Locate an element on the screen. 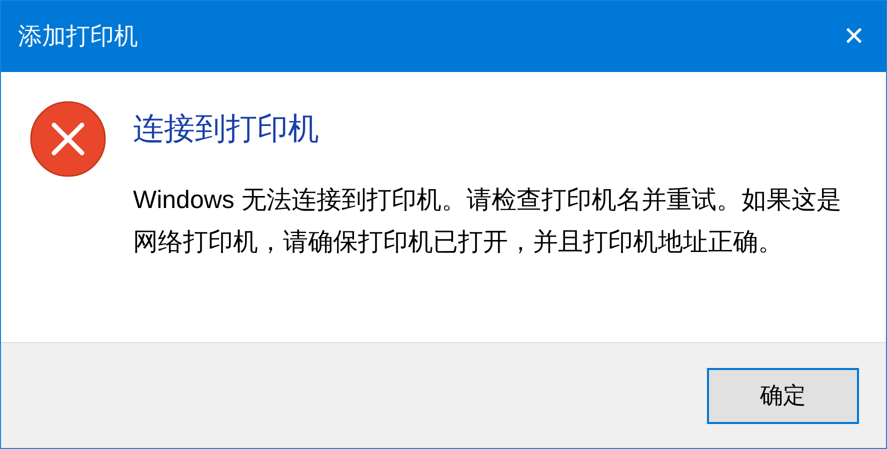 This screenshot has width=887, height=449. error-message: Windows 无法连接到打印机。请检查打印机名并重试。如果这是网络打印机，请确保打印机已打开，并且打印机地址正确。 is located at coordinates (487, 221).